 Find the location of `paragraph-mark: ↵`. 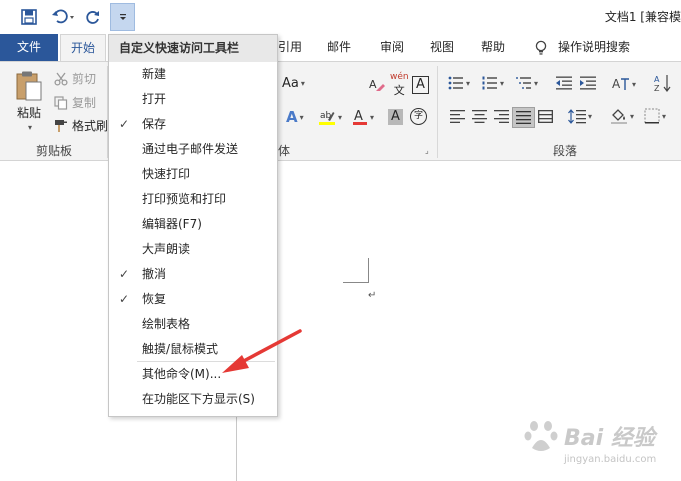

paragraph-mark: ↵ is located at coordinates (372, 295).